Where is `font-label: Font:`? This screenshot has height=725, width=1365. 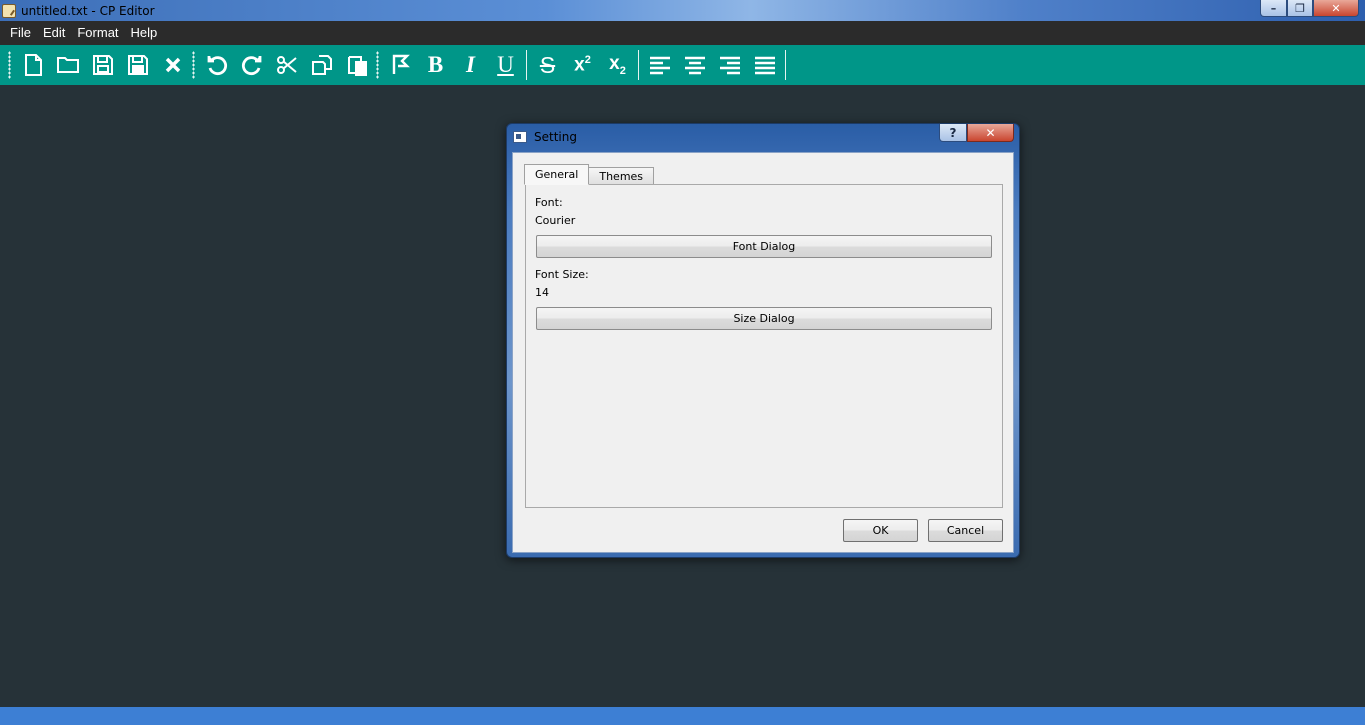
font-label: Font: is located at coordinates (549, 202).